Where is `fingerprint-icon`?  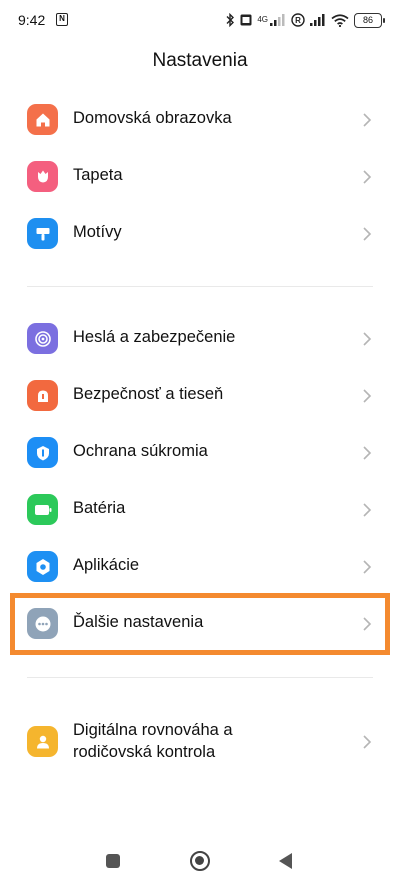 fingerprint-icon is located at coordinates (42, 338).